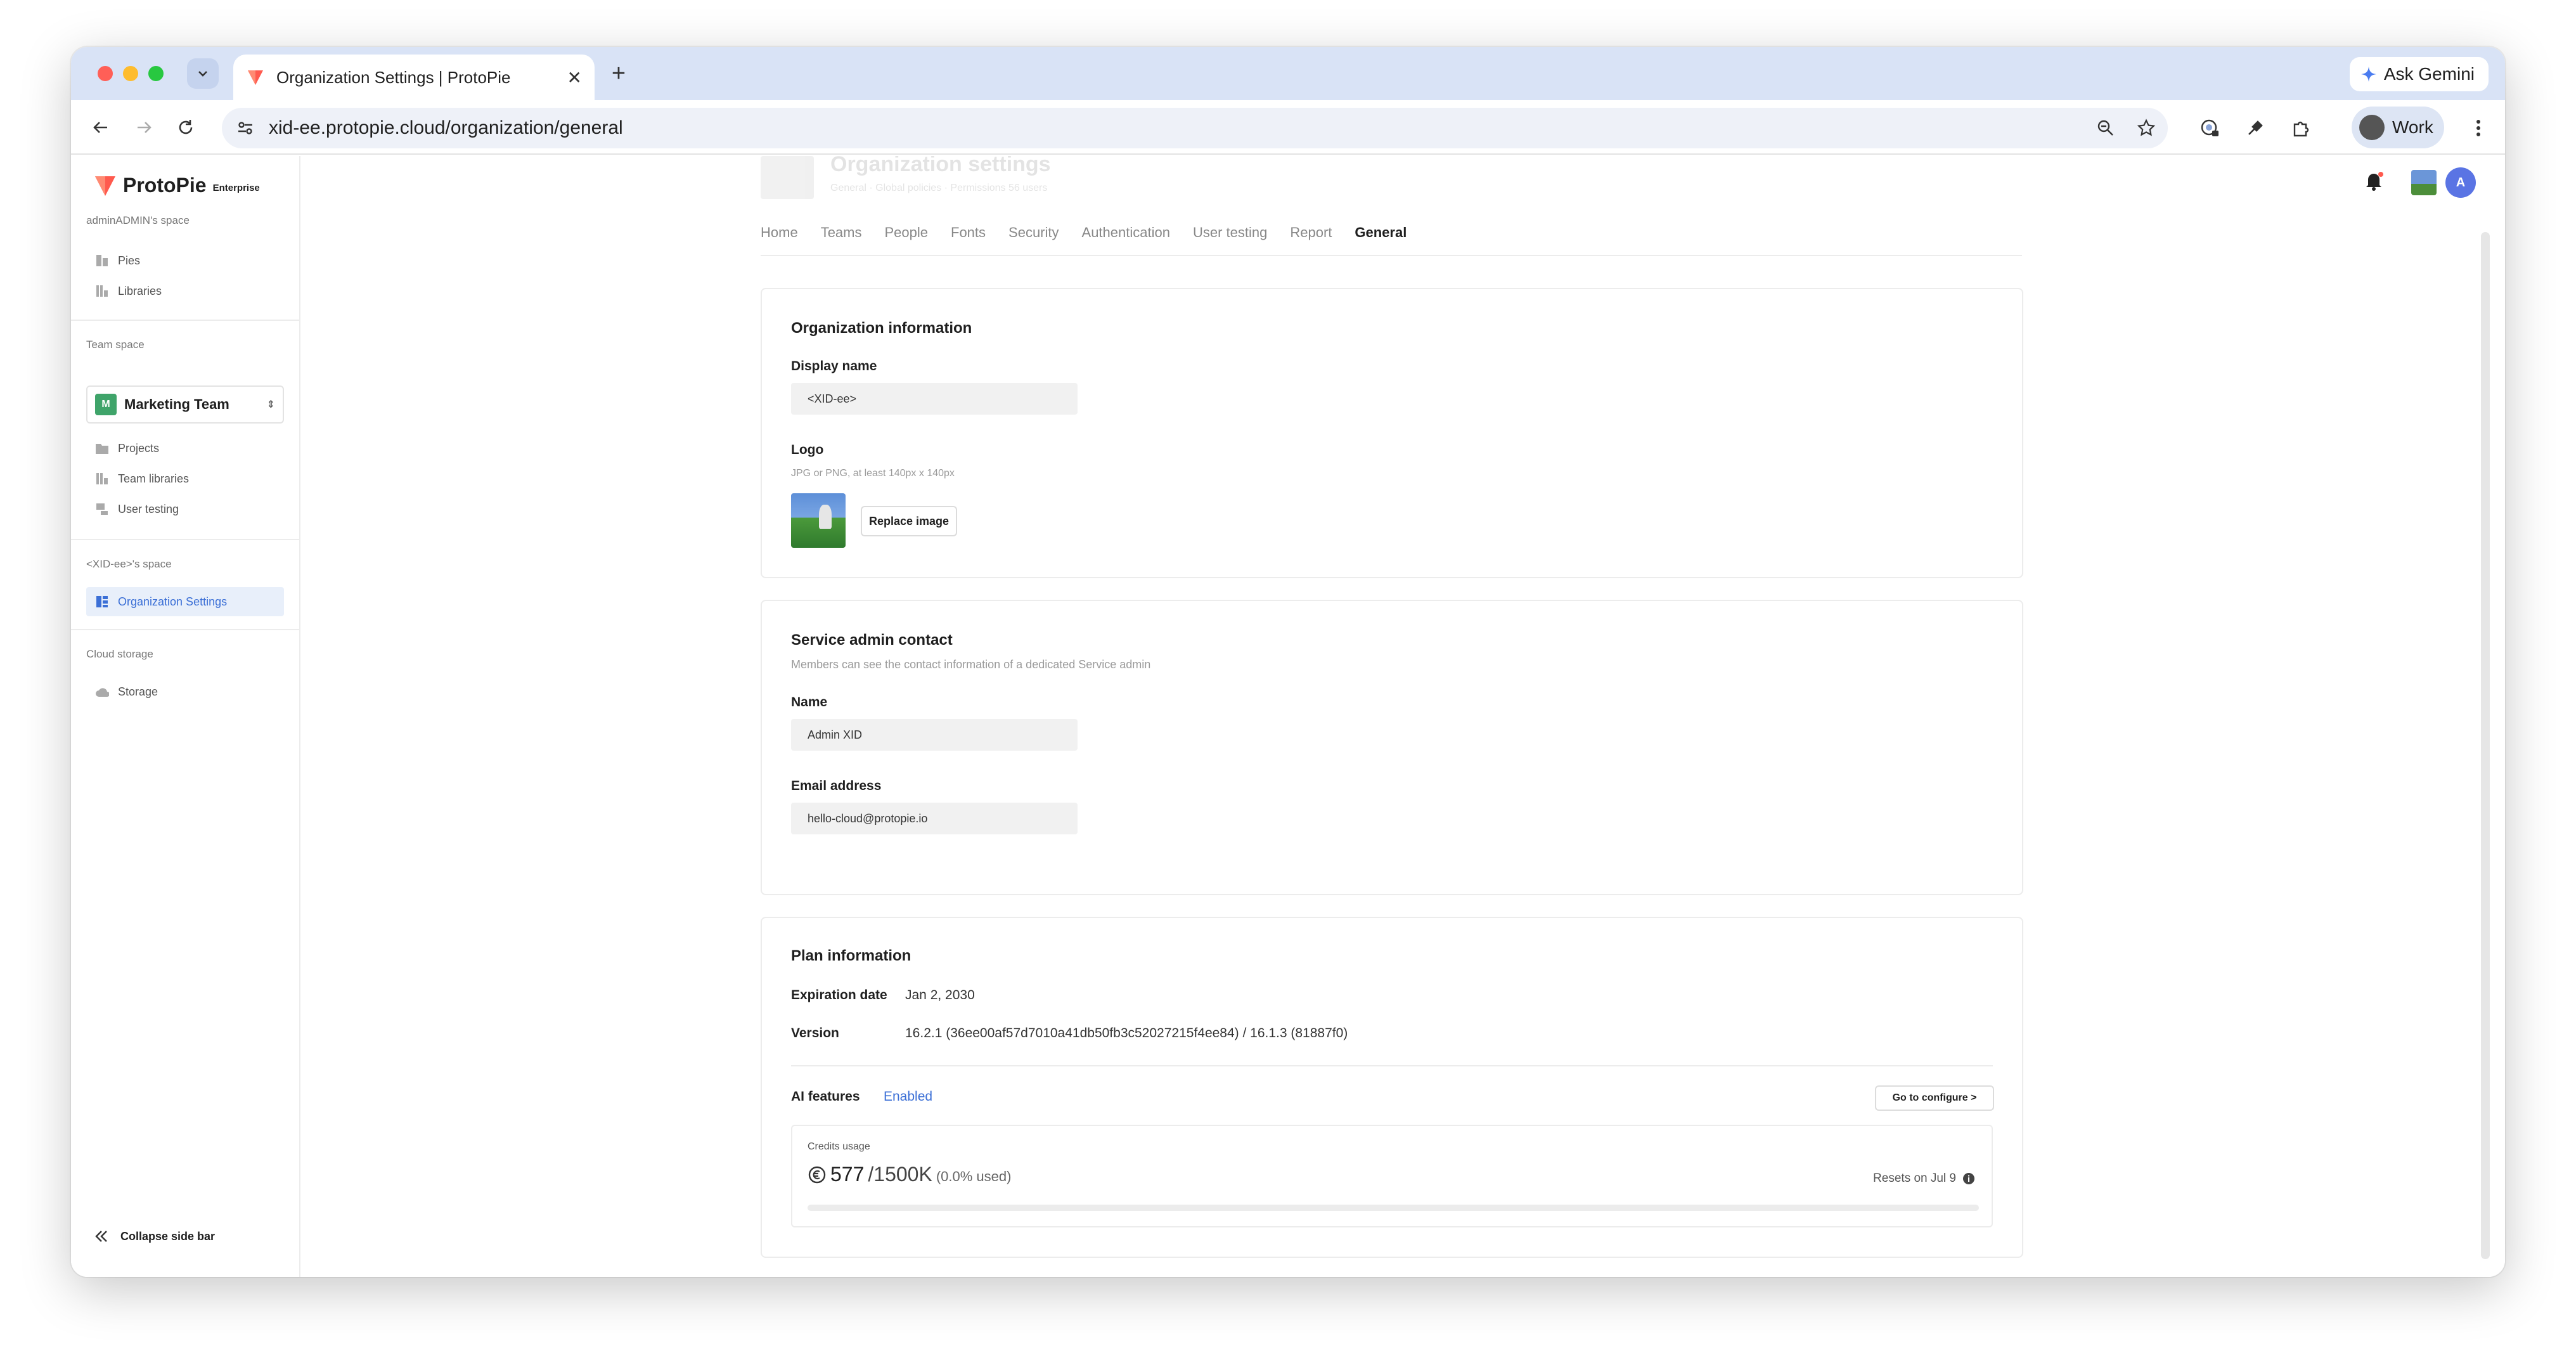 The image size is (2576, 1372). What do you see at coordinates (837, 786) in the screenshot?
I see `email-label: Email address` at bounding box center [837, 786].